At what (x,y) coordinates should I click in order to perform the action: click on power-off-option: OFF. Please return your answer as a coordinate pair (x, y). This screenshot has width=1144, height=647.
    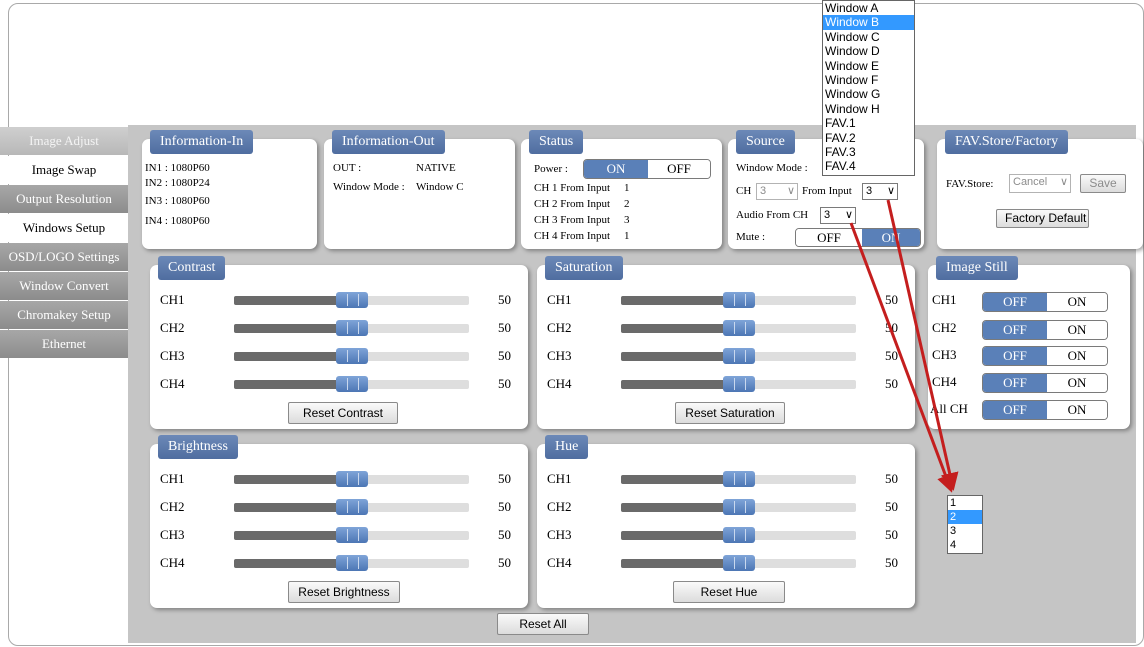
    Looking at the image, I should click on (679, 169).